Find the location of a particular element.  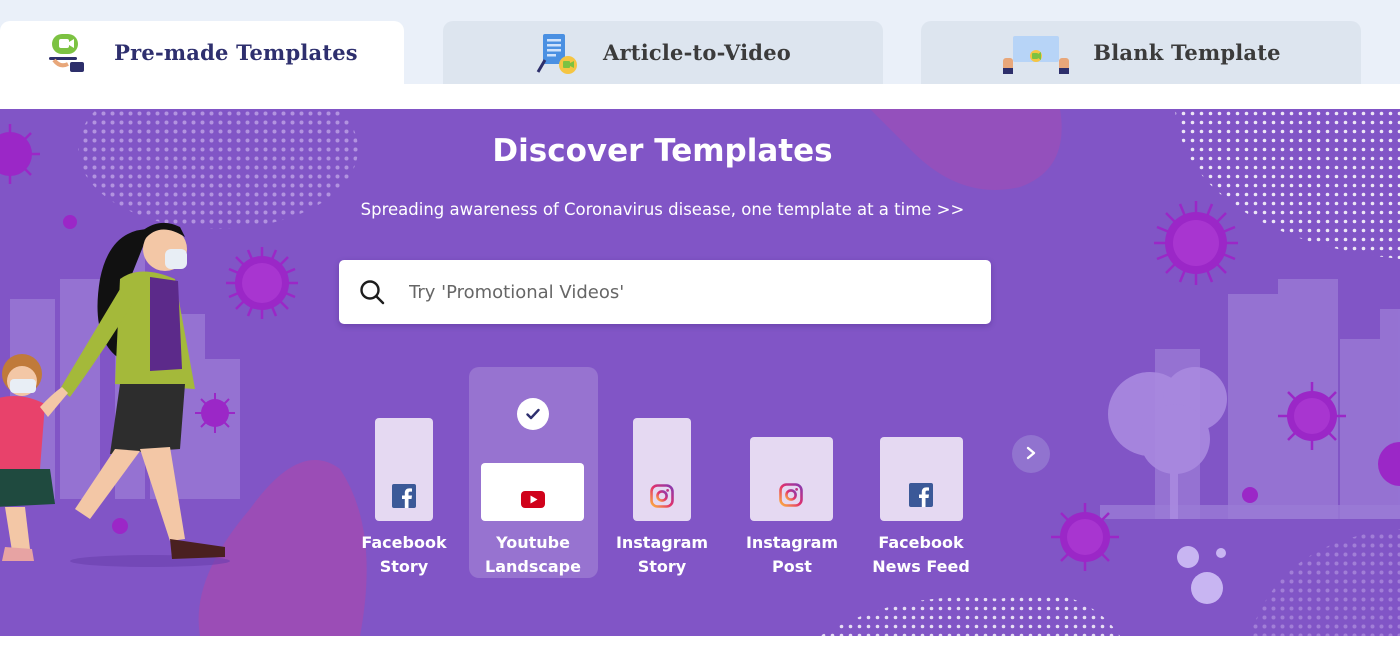

template-option-instagram-story: Instagram Story is located at coordinates (663, 499).